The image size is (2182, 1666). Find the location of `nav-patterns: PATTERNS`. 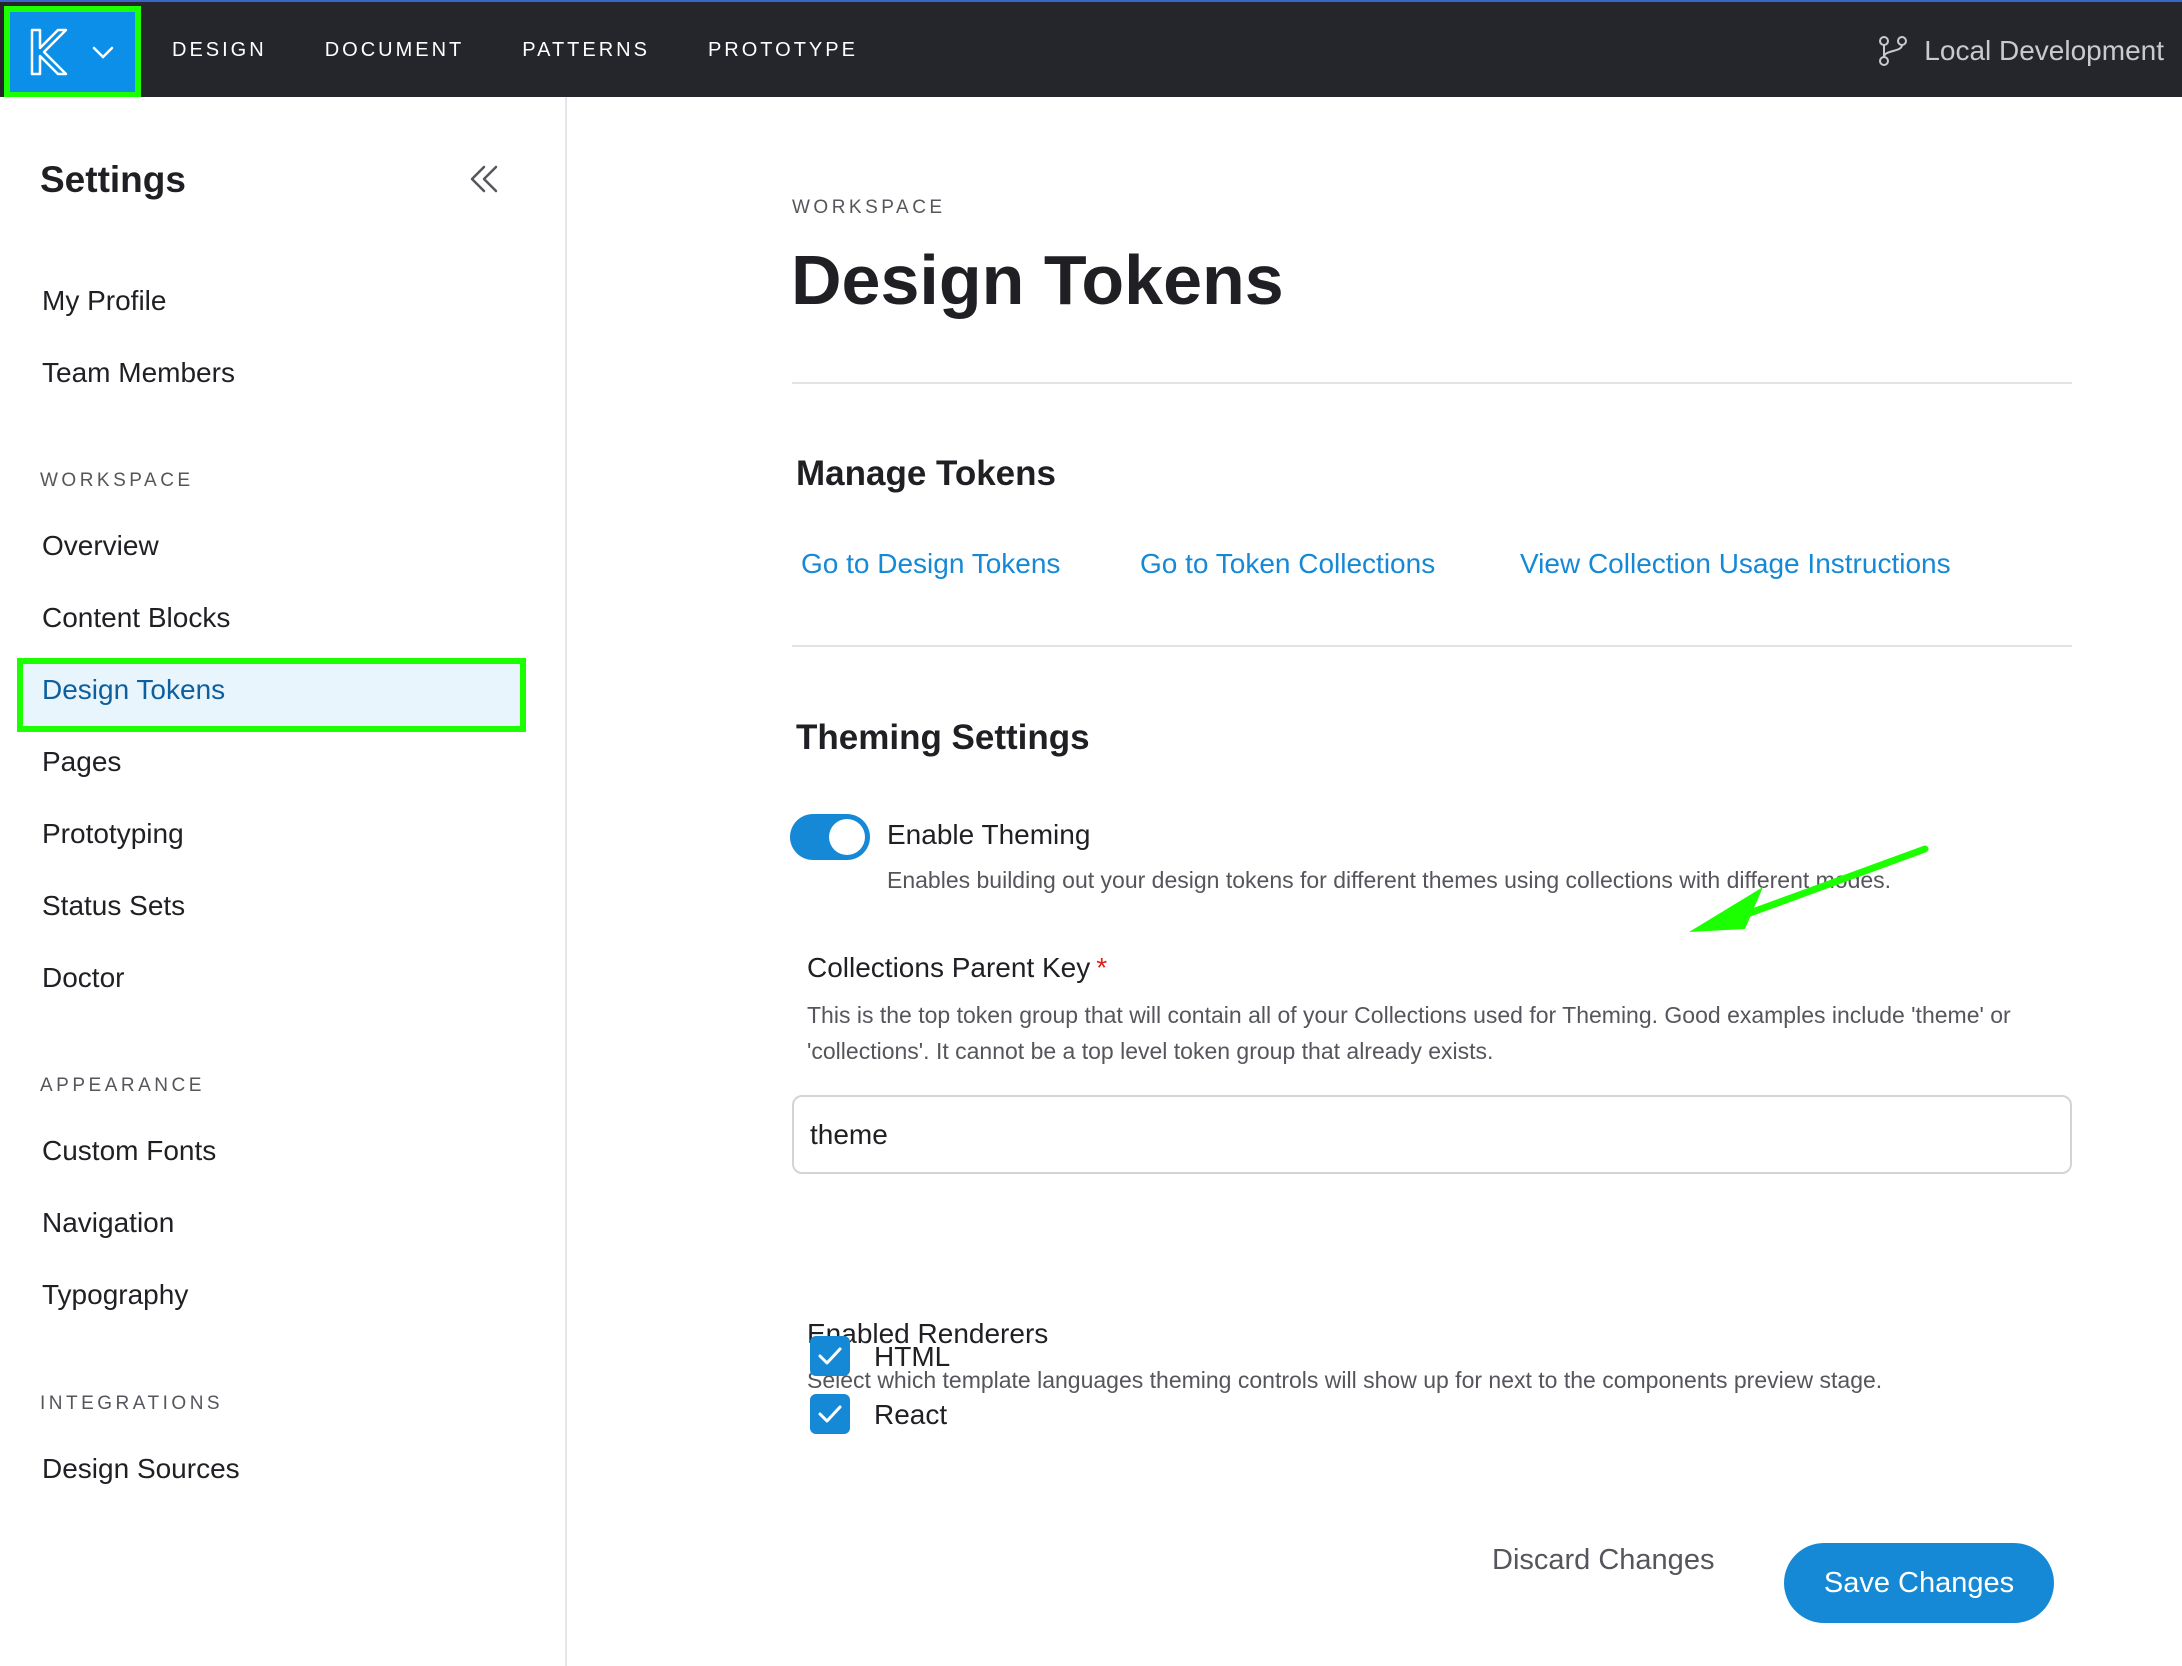

nav-patterns: PATTERNS is located at coordinates (586, 50).